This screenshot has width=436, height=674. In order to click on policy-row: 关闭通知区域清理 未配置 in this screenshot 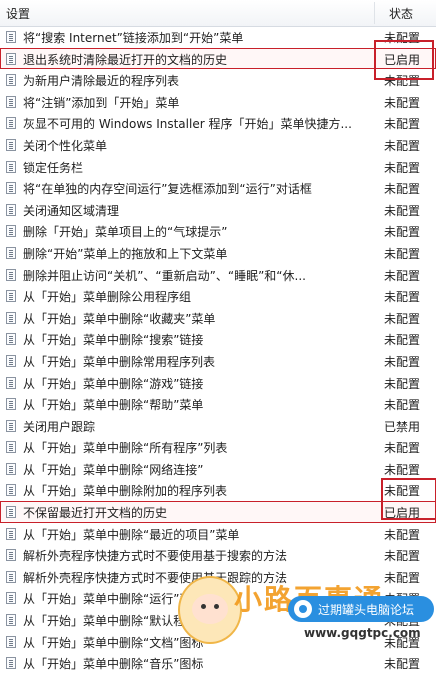, I will do `click(218, 210)`.